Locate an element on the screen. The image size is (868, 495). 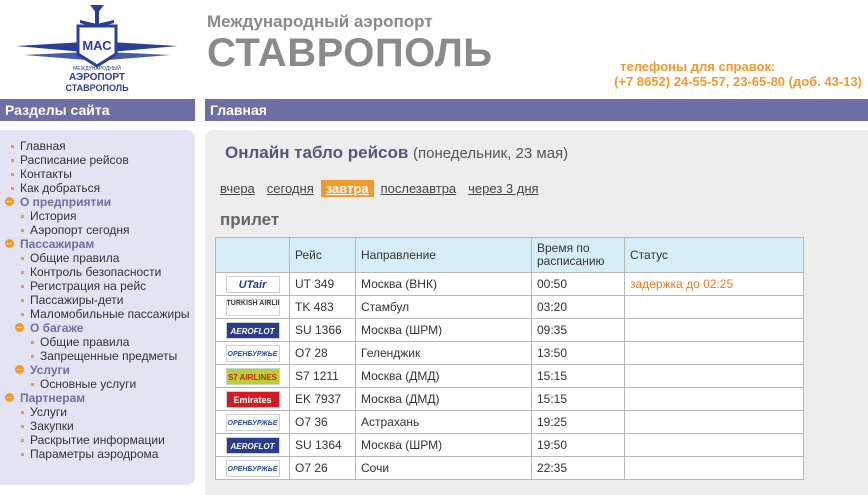
airline-logo-cell: Emirates is located at coordinates (252, 399).